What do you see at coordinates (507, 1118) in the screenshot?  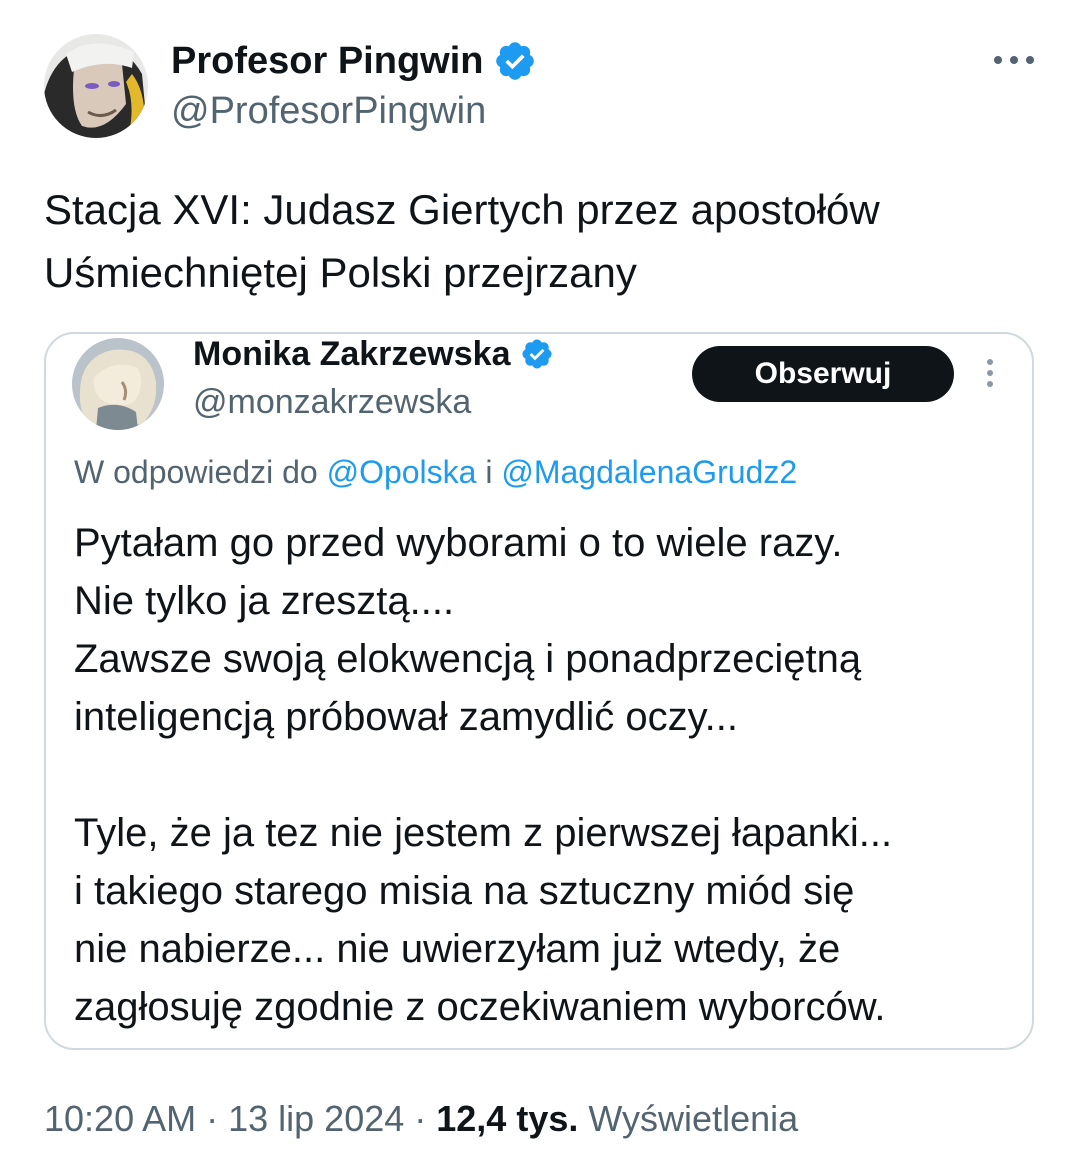 I see `views-count: 12,4 tys.` at bounding box center [507, 1118].